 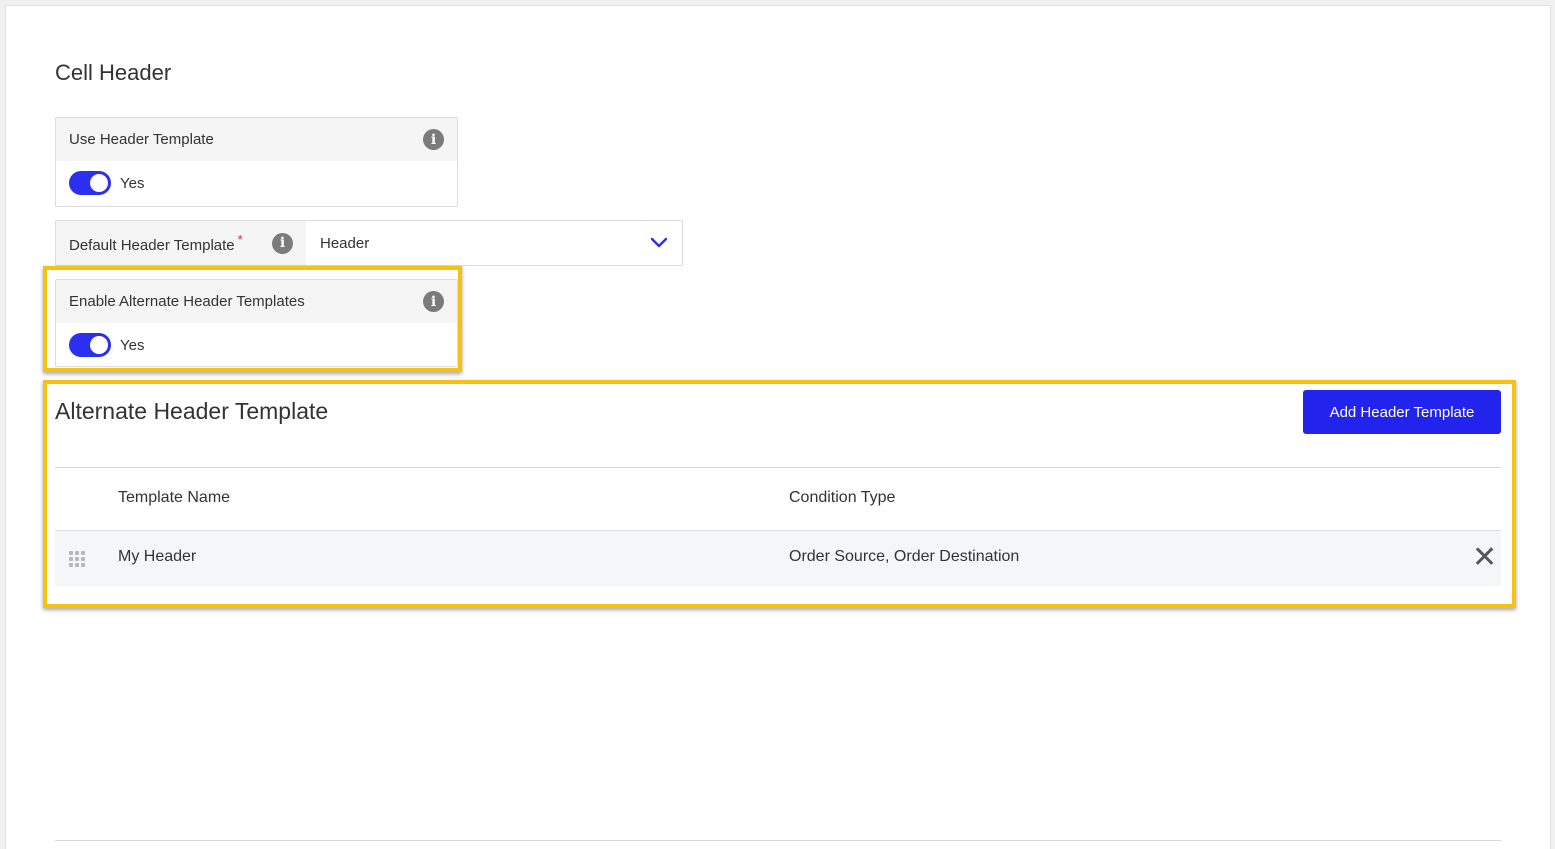 I want to click on select-value: Header, so click(x=345, y=243).